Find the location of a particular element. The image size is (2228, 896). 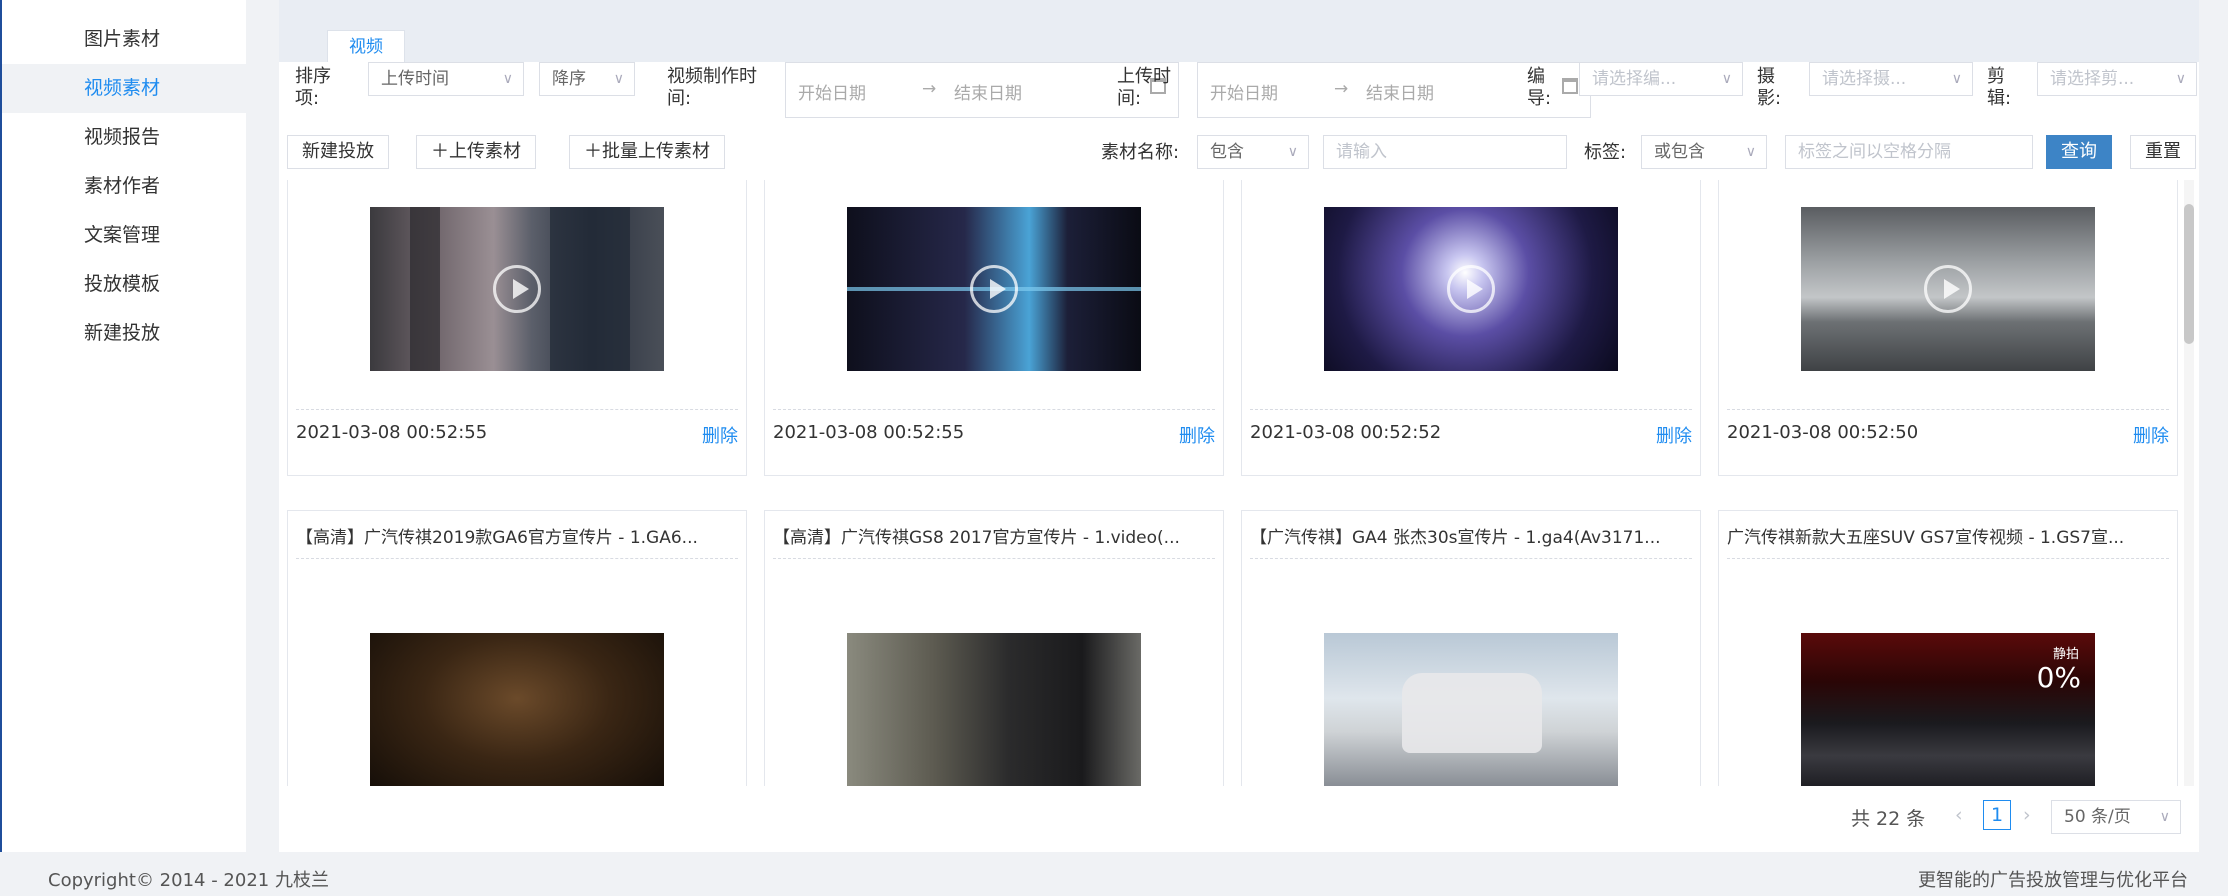

director-label: 编导: is located at coordinates (1539, 87).